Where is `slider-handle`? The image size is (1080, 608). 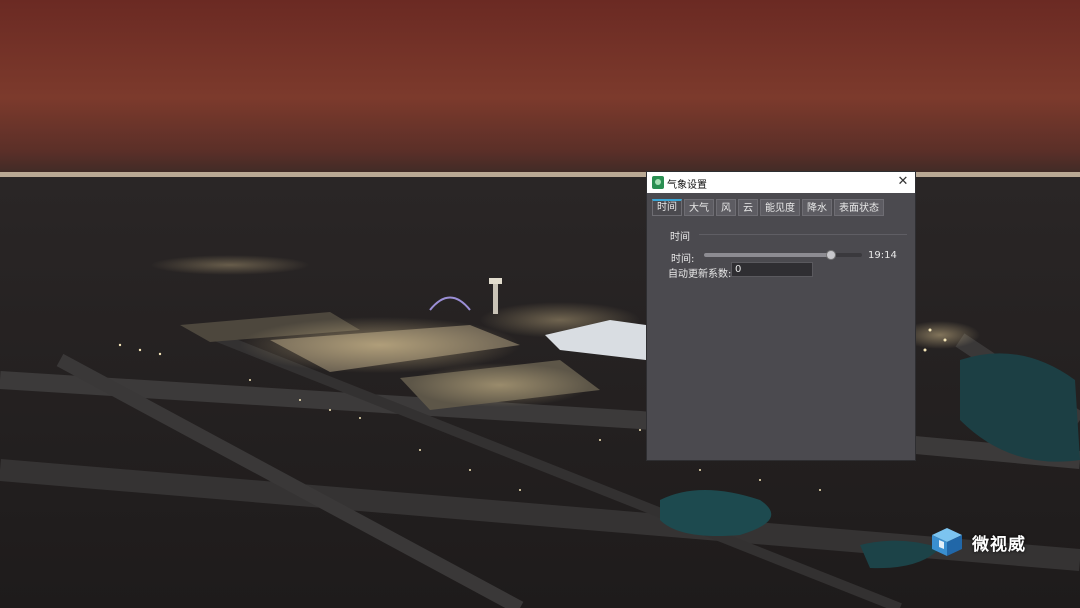
slider-handle is located at coordinates (831, 255).